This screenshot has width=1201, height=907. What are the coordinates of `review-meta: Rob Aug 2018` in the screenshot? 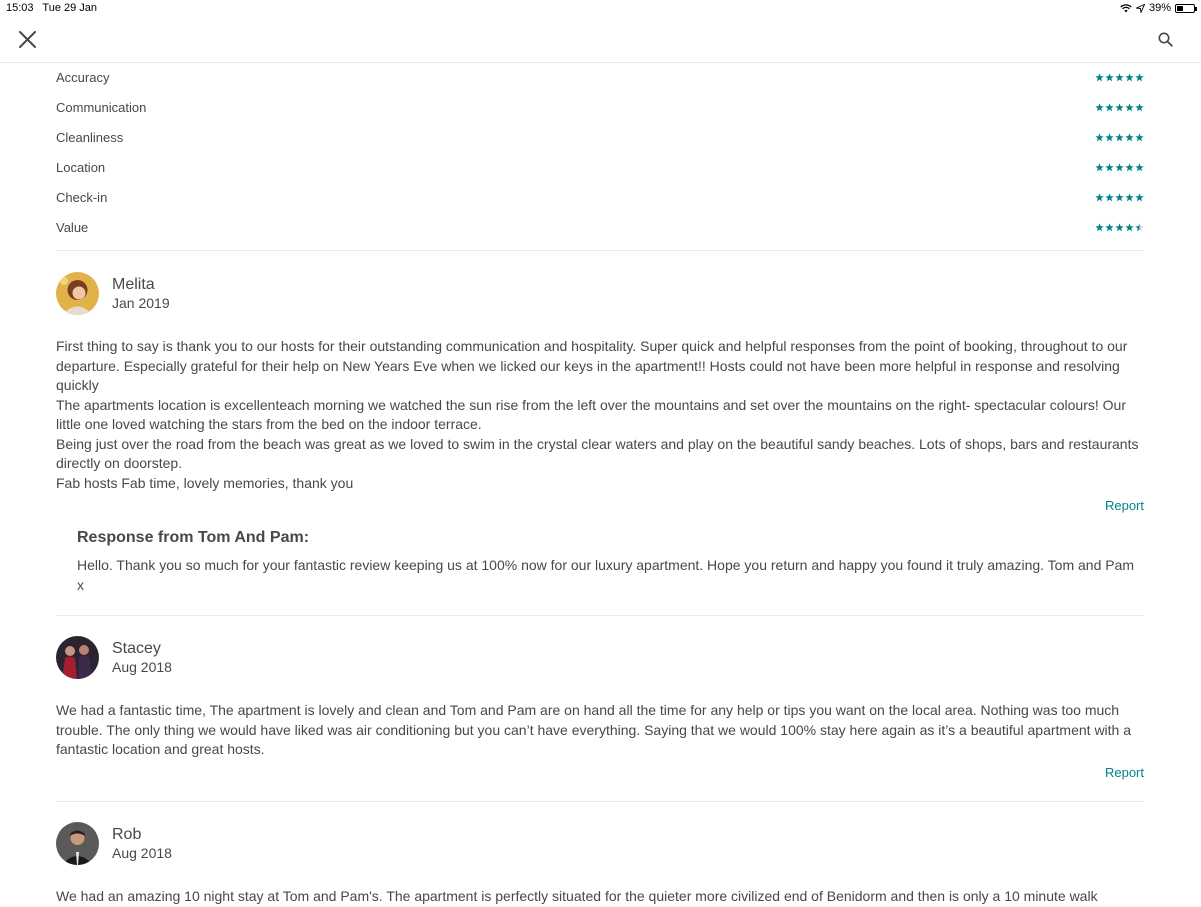 It's located at (142, 844).